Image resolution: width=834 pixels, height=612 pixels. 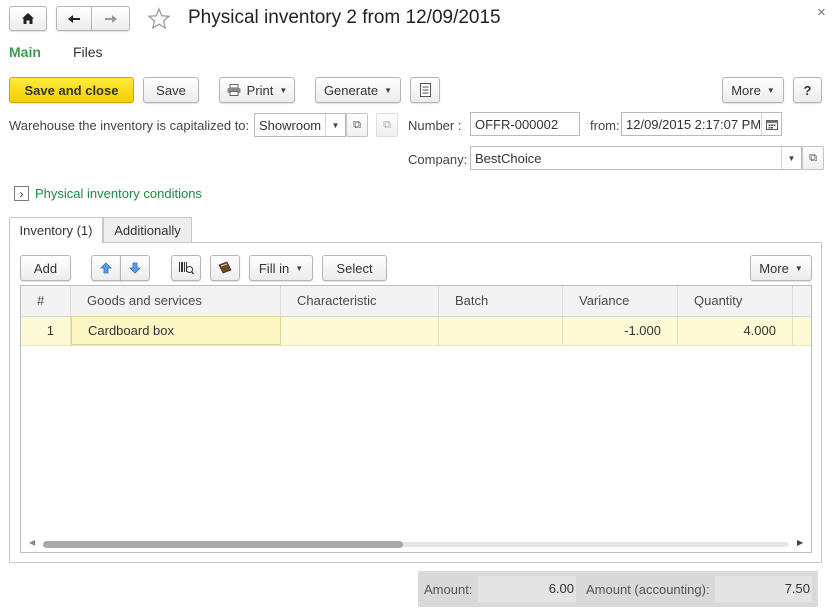 I want to click on warehouse-open-button: ⧉, so click(x=357, y=125).